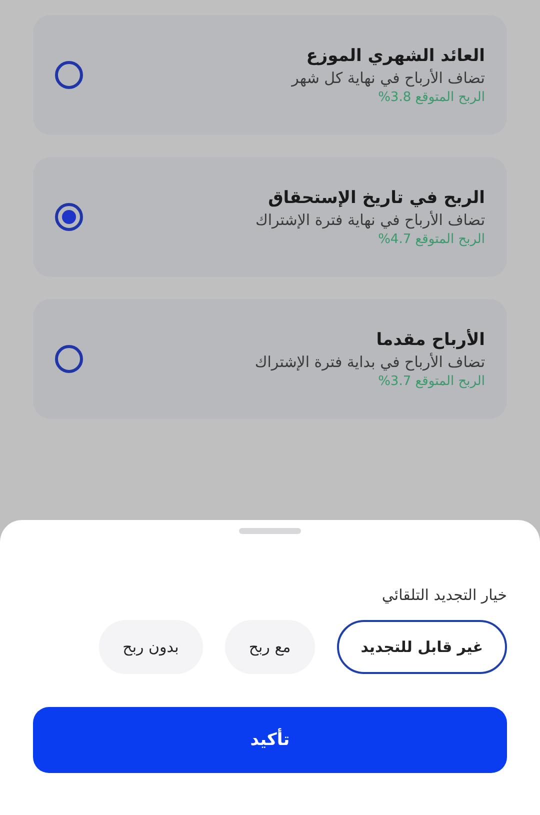 The height and width of the screenshot is (815, 540). What do you see at coordinates (370, 219) in the screenshot?
I see `plan-description: تضاف الأرباح في نهاية فترة الإشتراك` at bounding box center [370, 219].